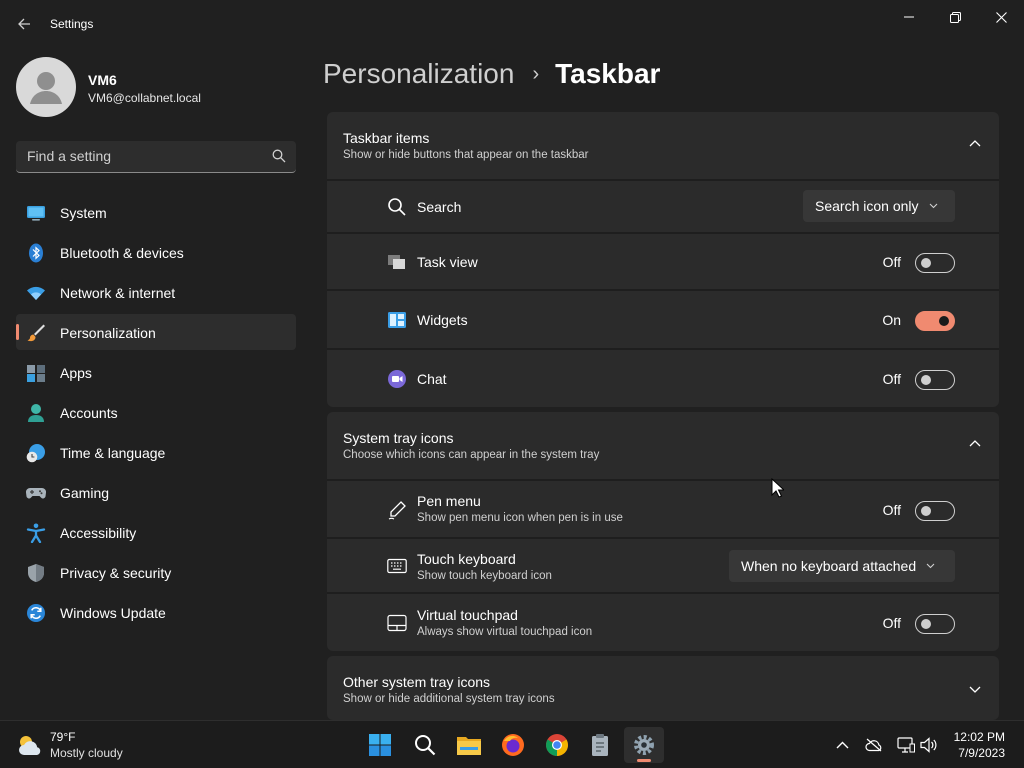  What do you see at coordinates (929, 745) in the screenshot?
I see `volume-tray-button` at bounding box center [929, 745].